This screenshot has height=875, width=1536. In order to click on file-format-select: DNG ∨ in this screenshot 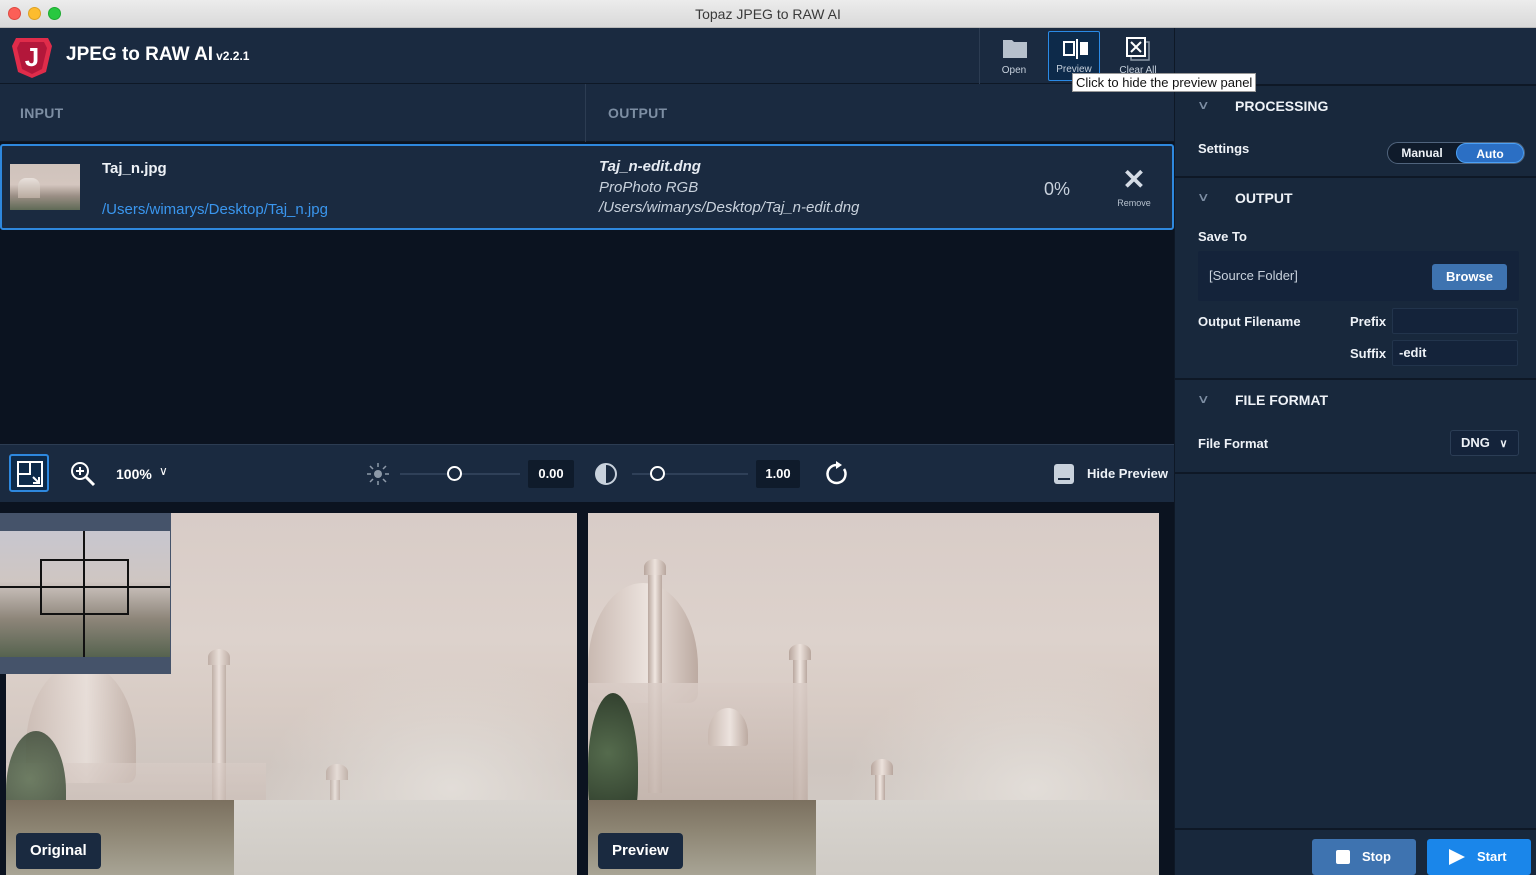, I will do `click(1484, 443)`.